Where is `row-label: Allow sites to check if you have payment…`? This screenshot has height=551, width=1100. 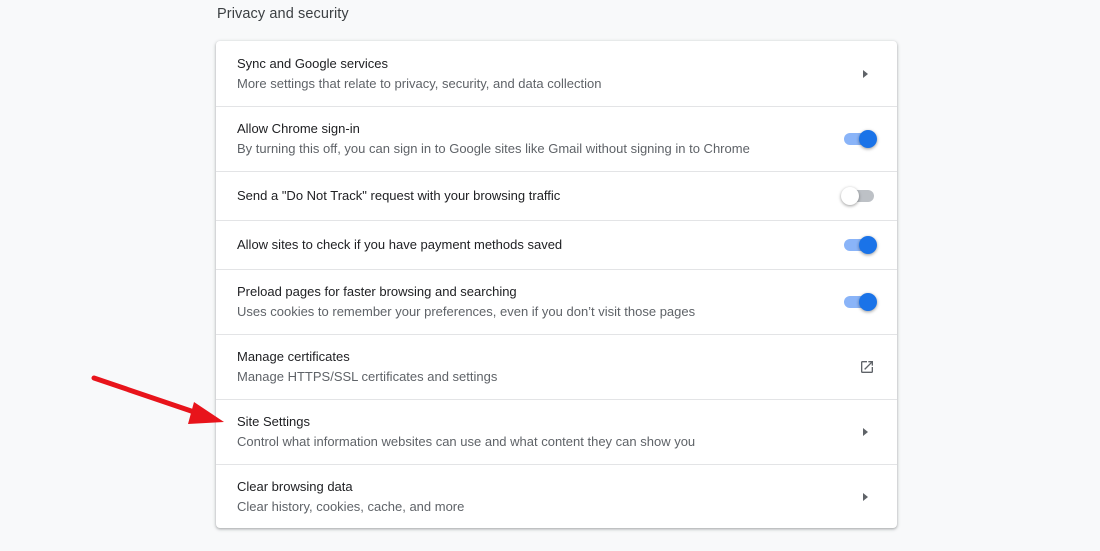 row-label: Allow sites to check if you have payment… is located at coordinates (400, 244).